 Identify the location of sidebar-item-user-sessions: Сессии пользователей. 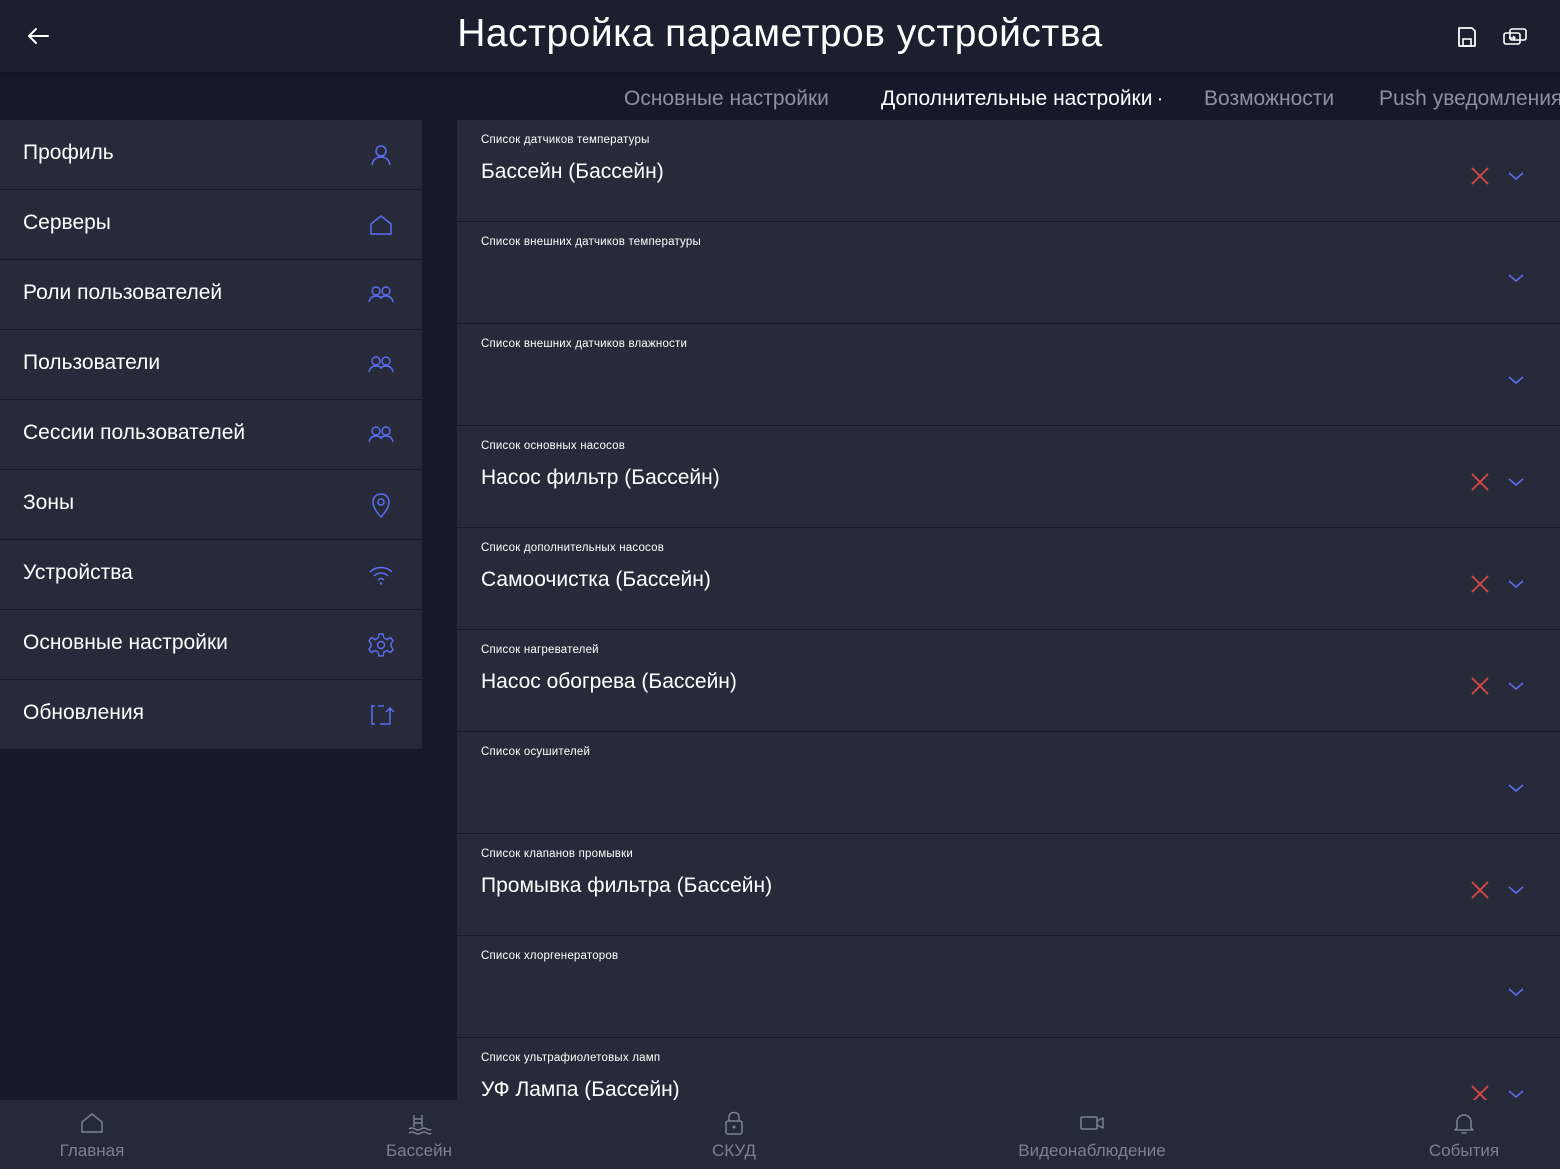
(211, 434).